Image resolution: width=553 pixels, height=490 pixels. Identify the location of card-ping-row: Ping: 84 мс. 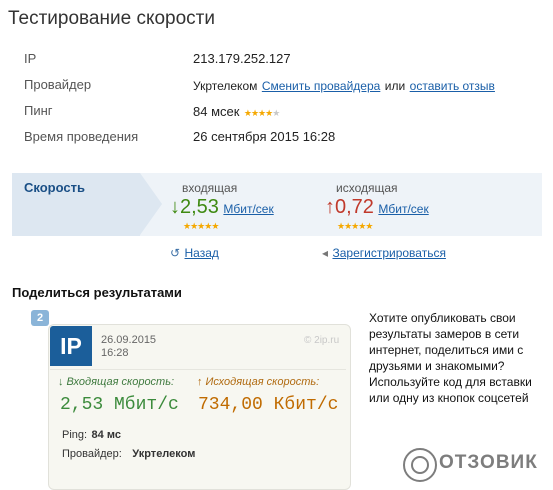
(91, 434).